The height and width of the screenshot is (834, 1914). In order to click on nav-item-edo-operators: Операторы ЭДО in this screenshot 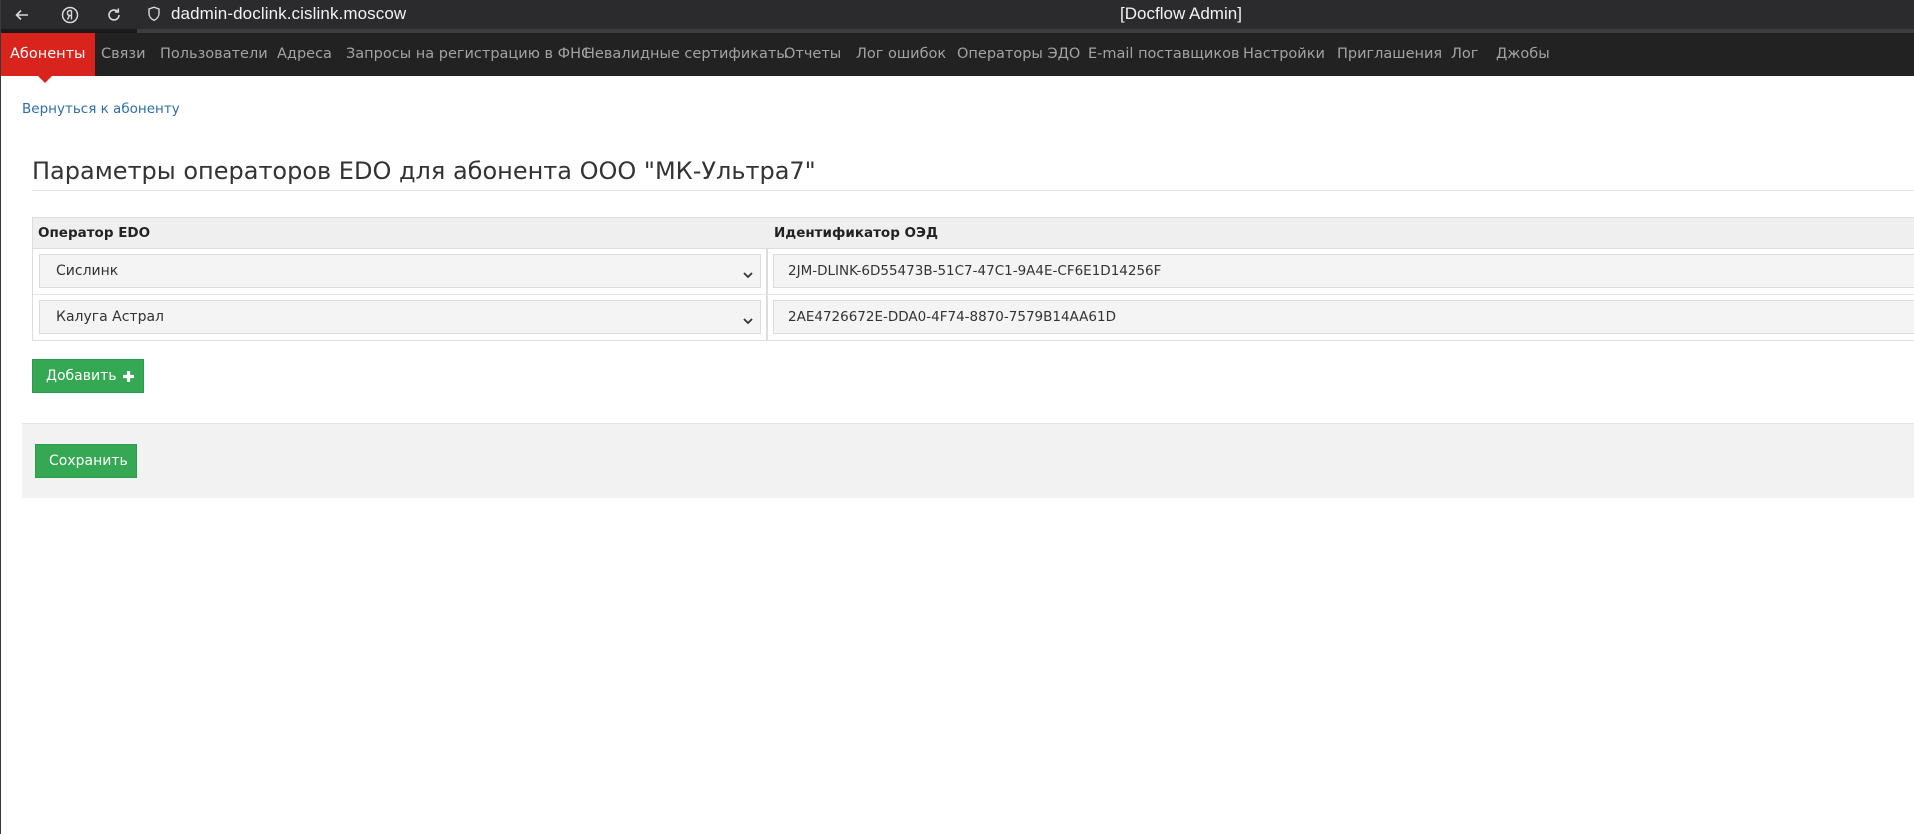, I will do `click(1018, 54)`.